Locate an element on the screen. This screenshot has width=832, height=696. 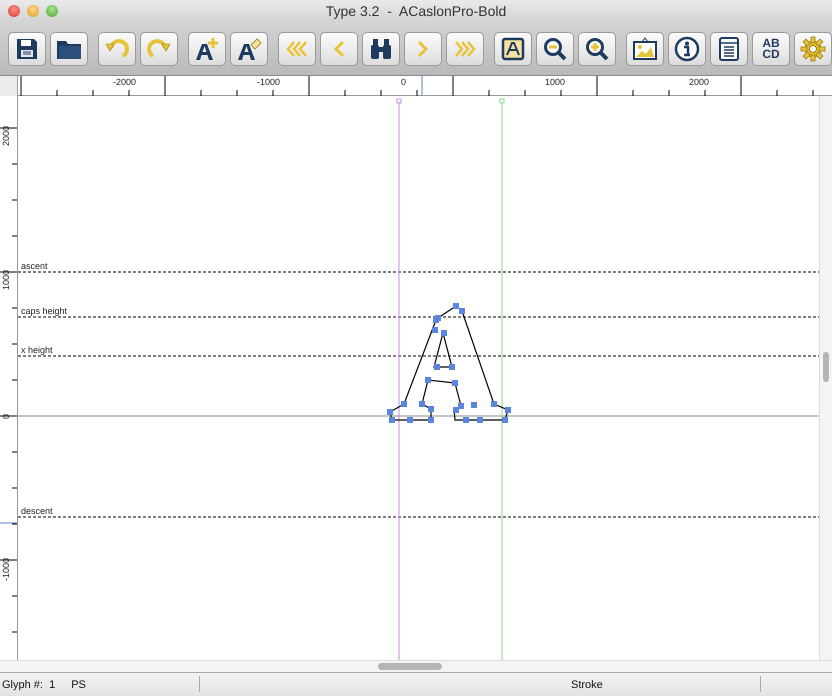
right-chevron-icon is located at coordinates (423, 49).